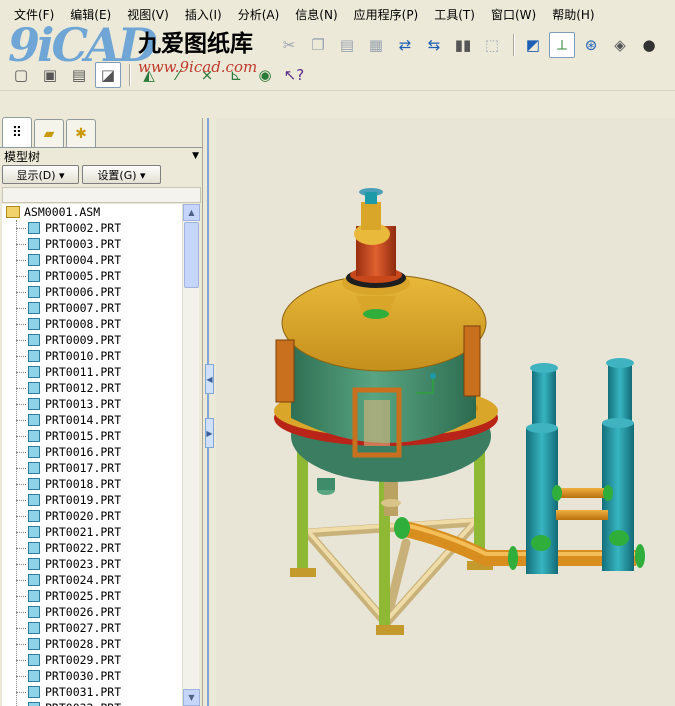  I want to click on tree-item-part: PRT0012.PRT, so click(68, 388).